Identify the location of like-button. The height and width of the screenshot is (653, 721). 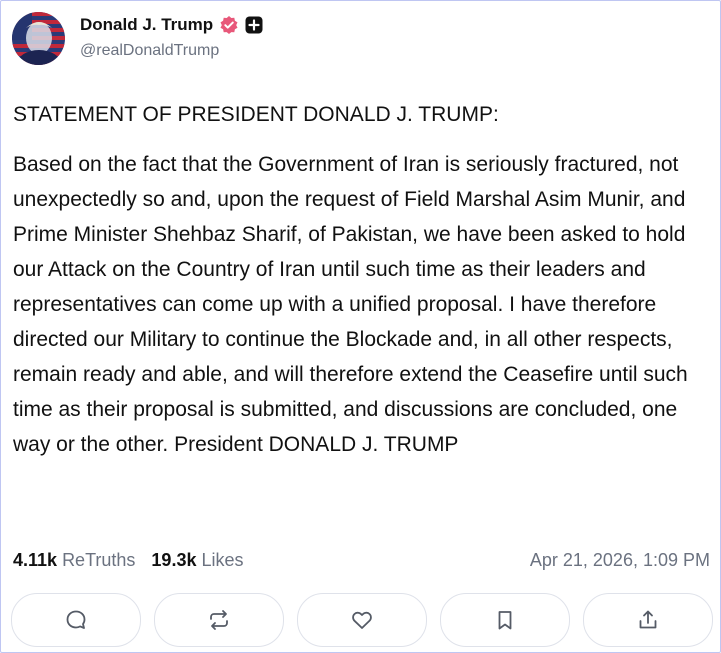
(362, 620).